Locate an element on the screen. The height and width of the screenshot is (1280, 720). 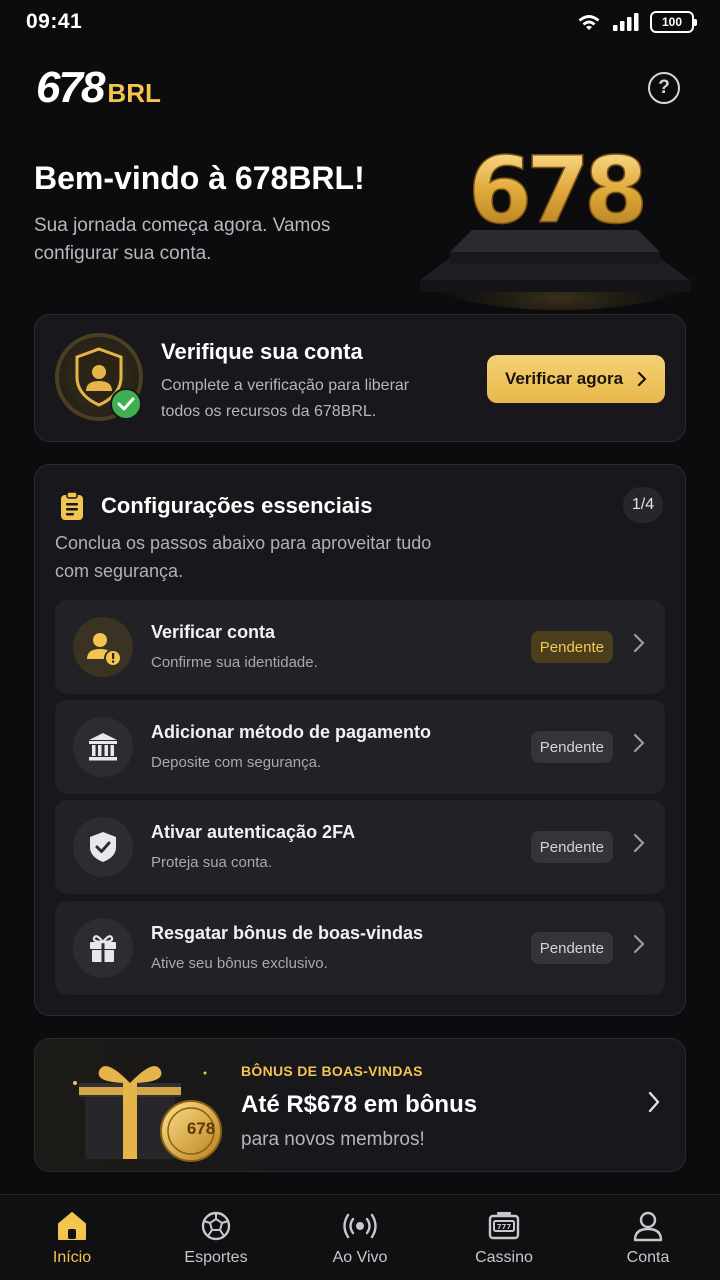
soccer-ball-icon is located at coordinates (216, 1226).